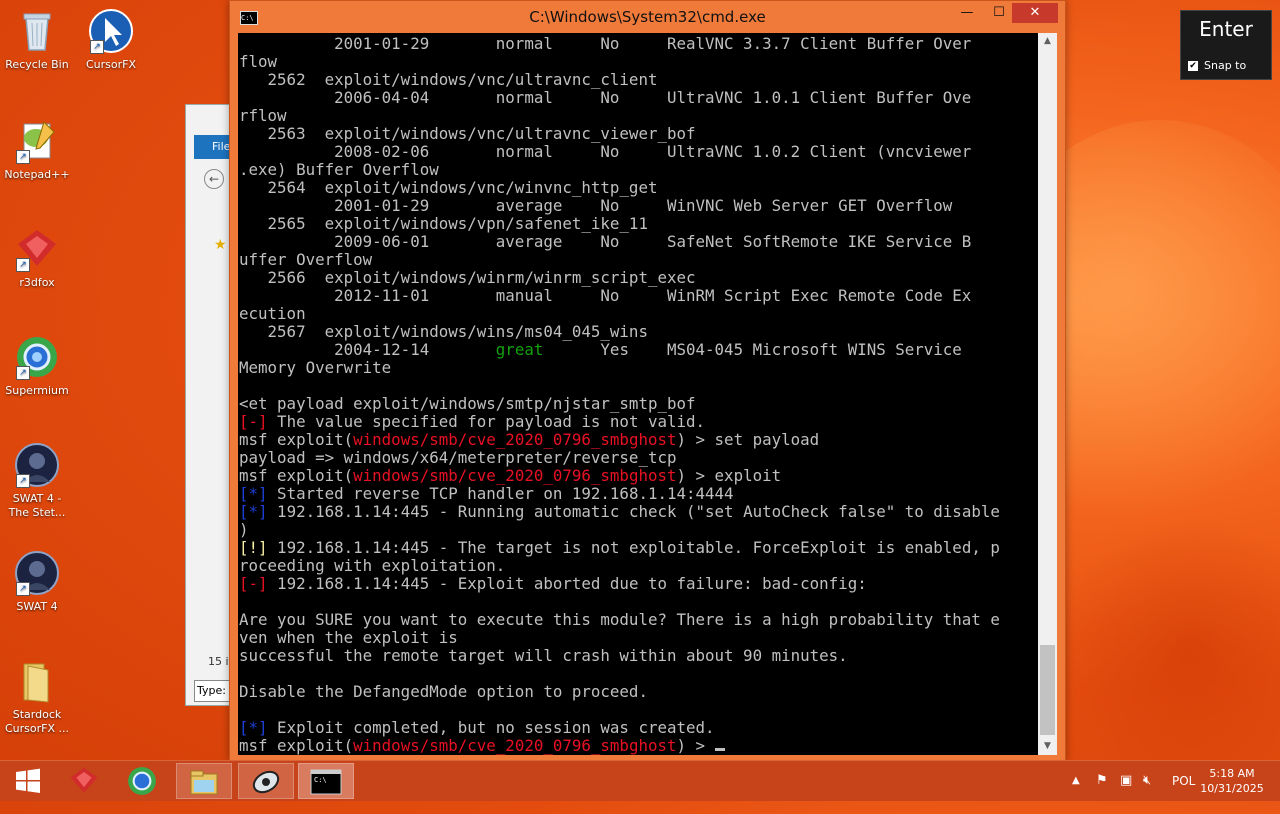 The height and width of the screenshot is (814, 1280). I want to click on console-line: flow, so click(258, 62).